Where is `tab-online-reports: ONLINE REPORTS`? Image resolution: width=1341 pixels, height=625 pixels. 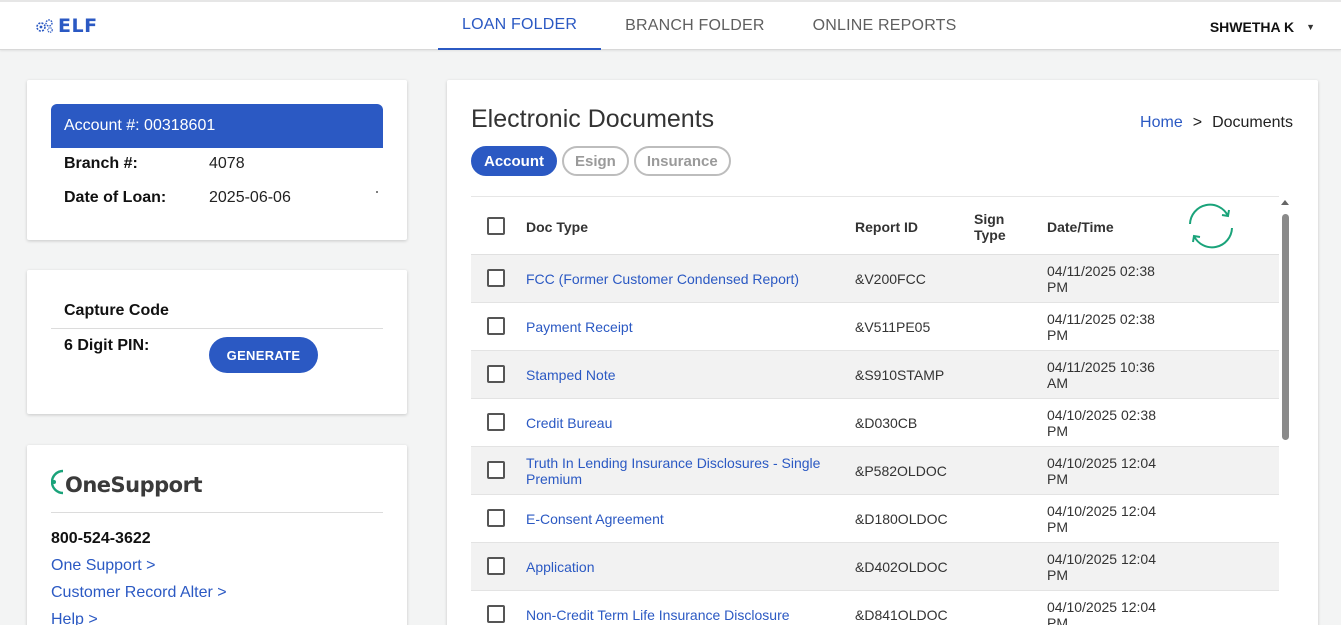
tab-online-reports: ONLINE REPORTS is located at coordinates (885, 26).